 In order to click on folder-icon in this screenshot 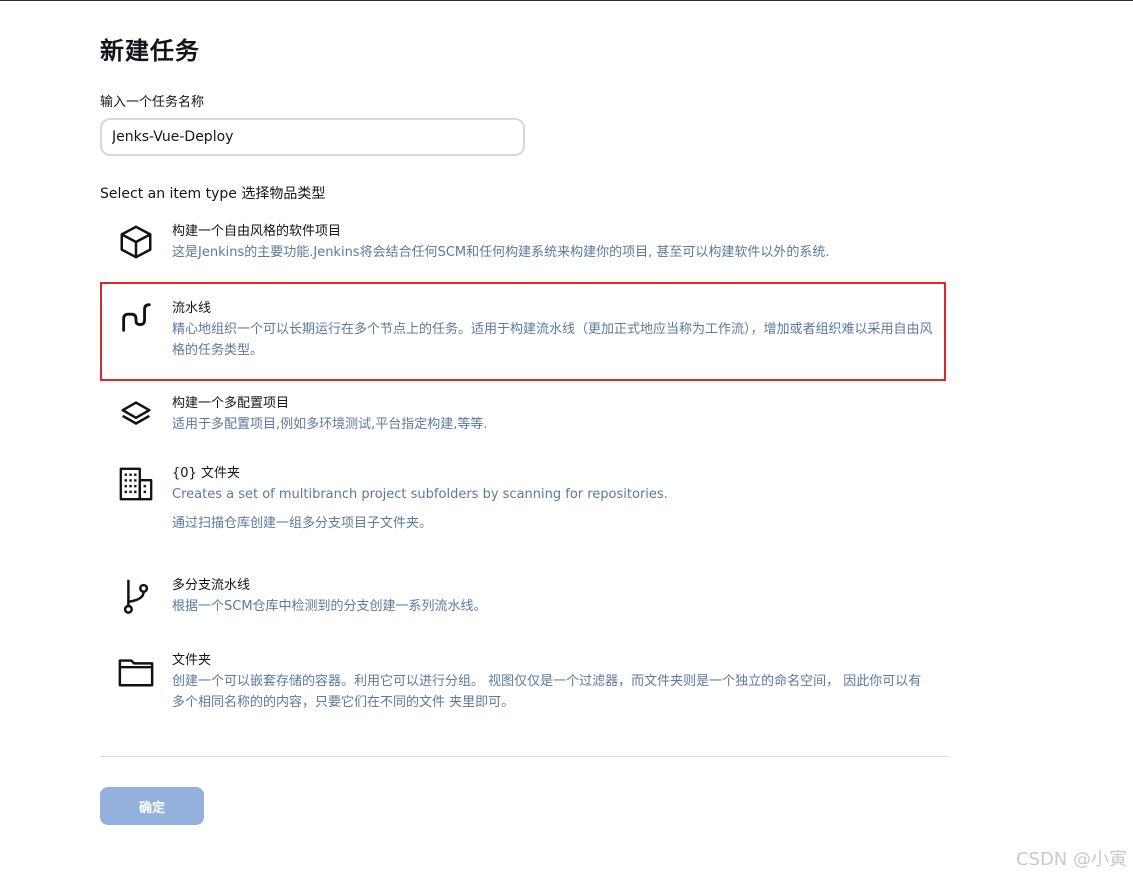, I will do `click(136, 671)`.